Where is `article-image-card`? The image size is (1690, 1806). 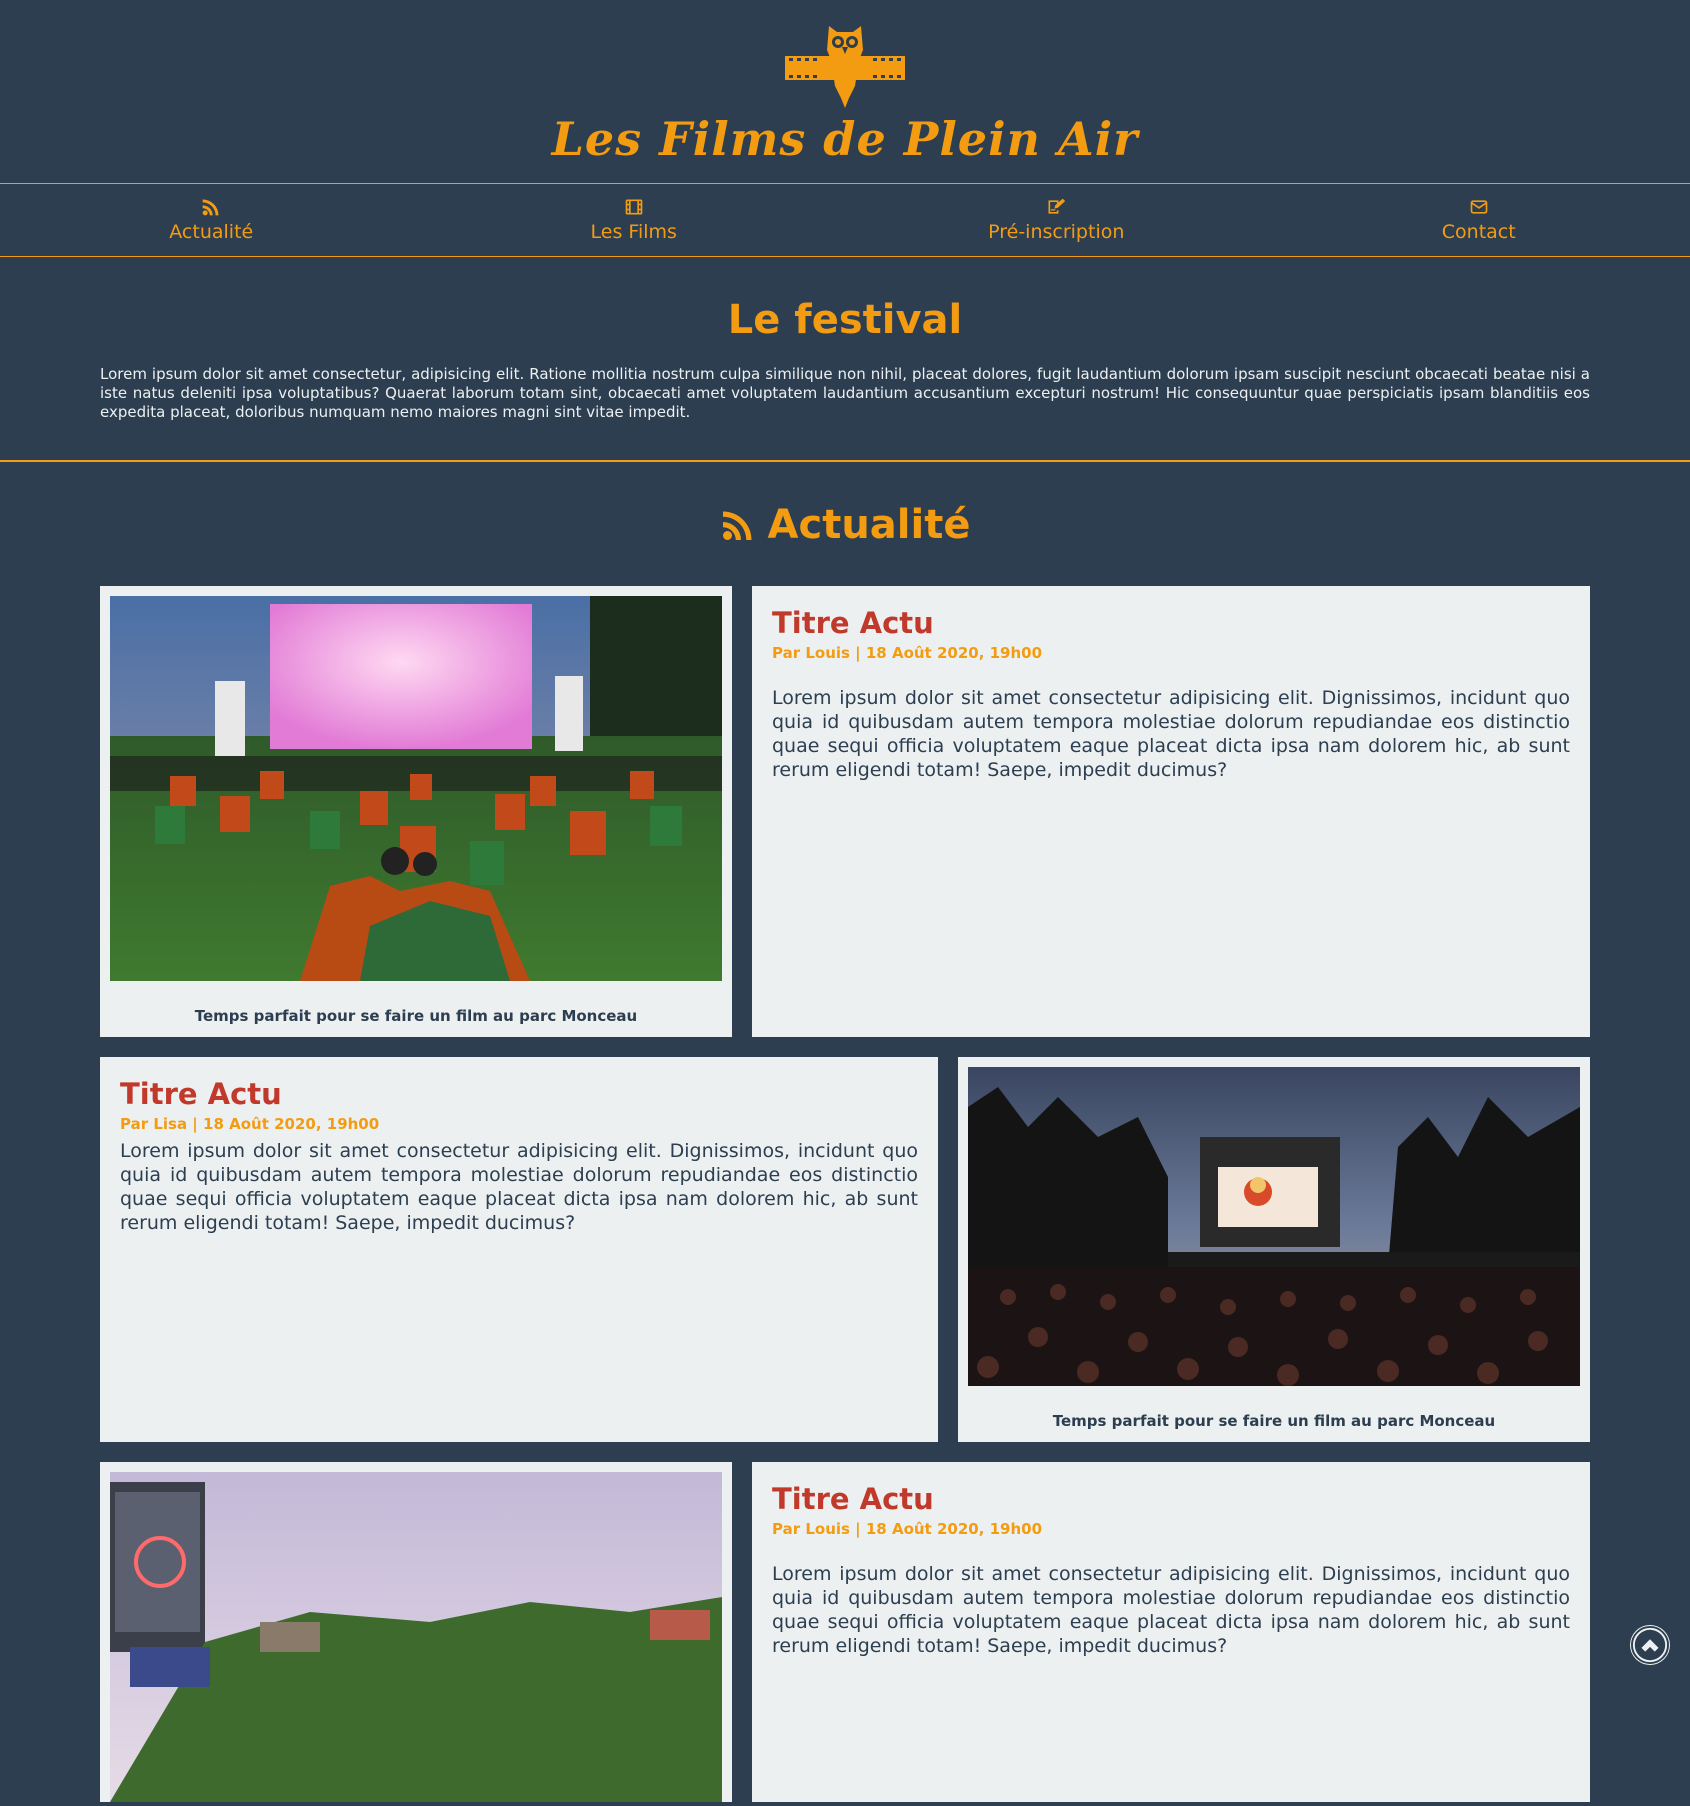 article-image-card is located at coordinates (416, 1632).